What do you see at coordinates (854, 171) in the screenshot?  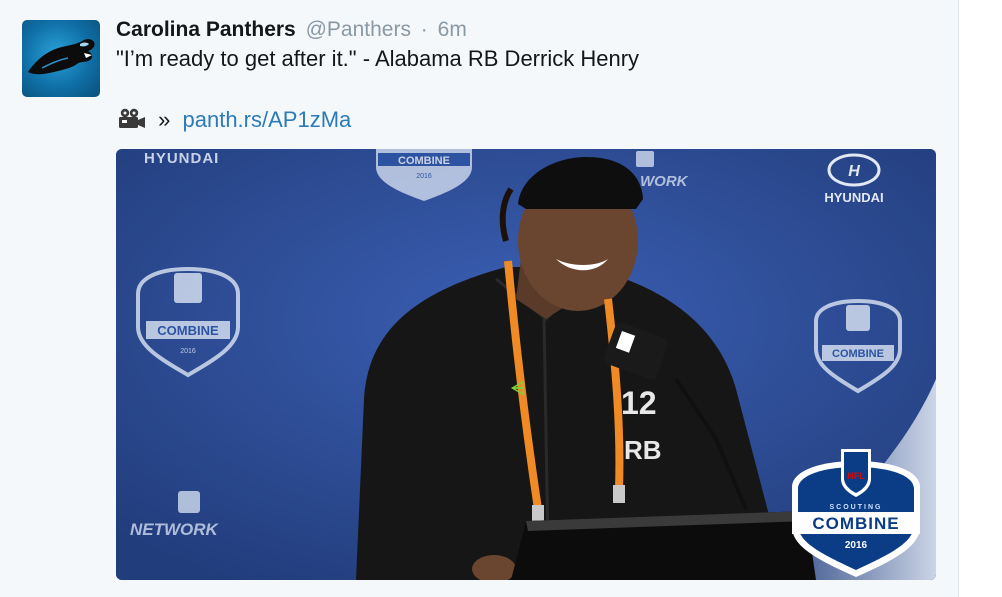 I see `svg-text: H` at bounding box center [854, 171].